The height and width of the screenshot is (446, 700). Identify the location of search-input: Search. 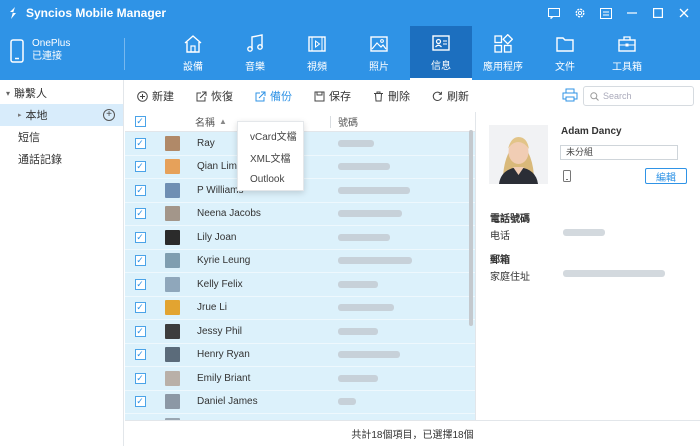
(638, 96).